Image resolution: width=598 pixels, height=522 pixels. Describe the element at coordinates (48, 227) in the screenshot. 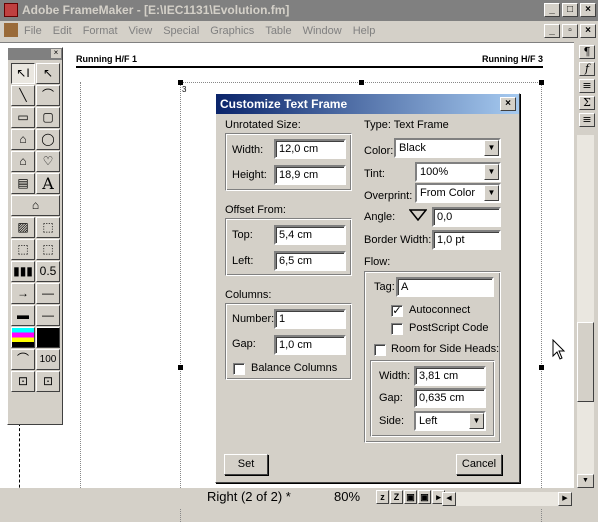

I see `pen-pattern-icon: ⬚` at that location.